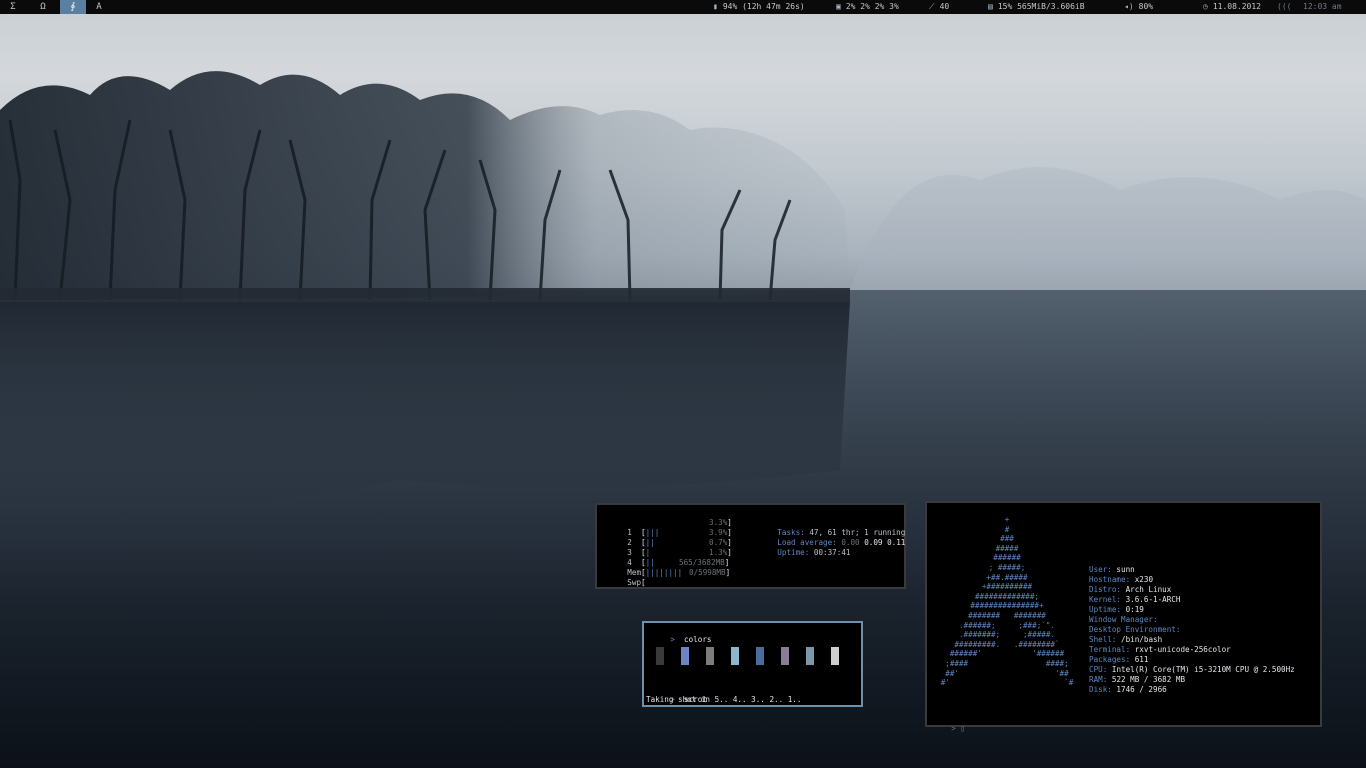 This screenshot has height=768, width=1366. Describe the element at coordinates (1129, 6) in the screenshot. I see `speaker-icon: ◂)` at that location.